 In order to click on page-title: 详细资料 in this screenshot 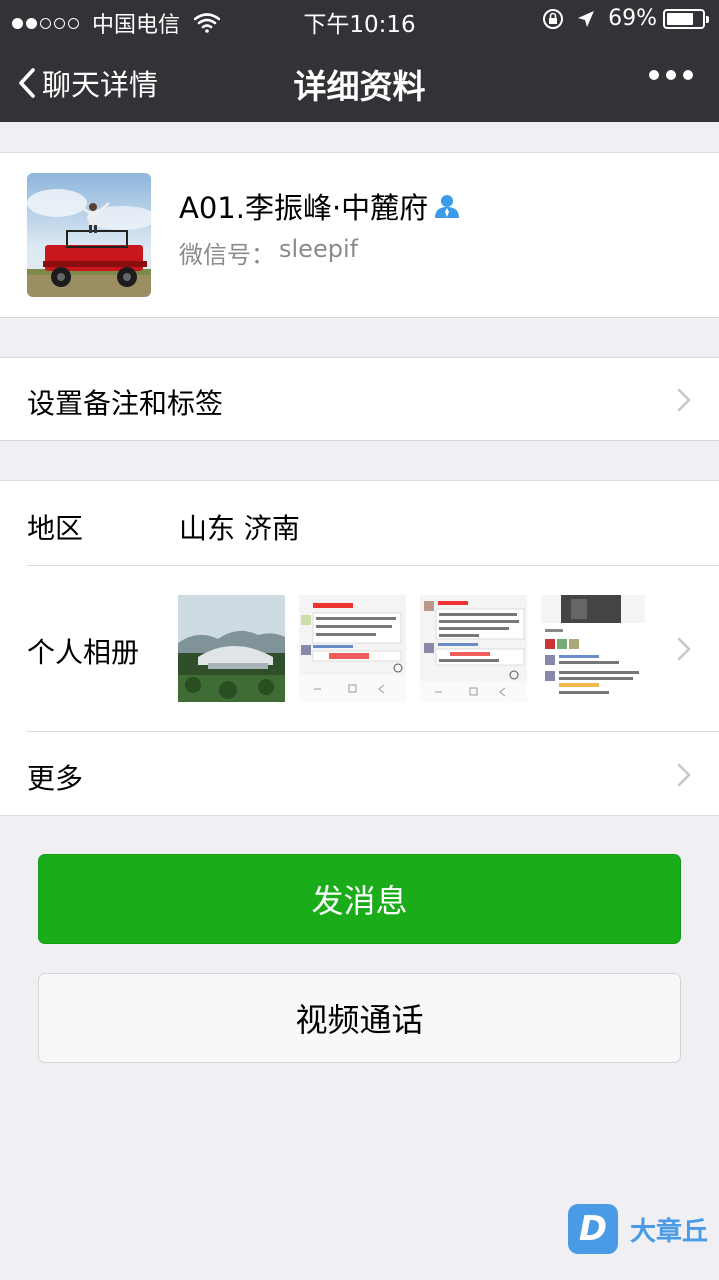, I will do `click(359, 86)`.